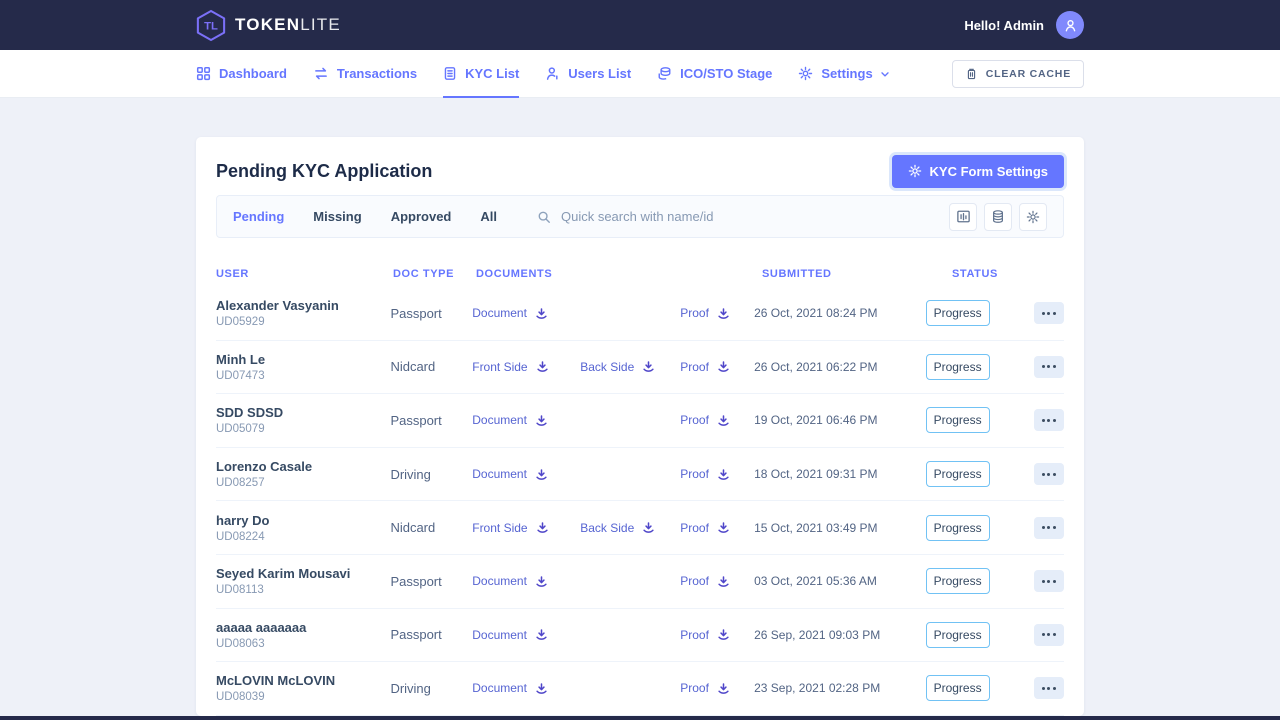  Describe the element at coordinates (337, 216) in the screenshot. I see `tab-missing: Missing` at that location.